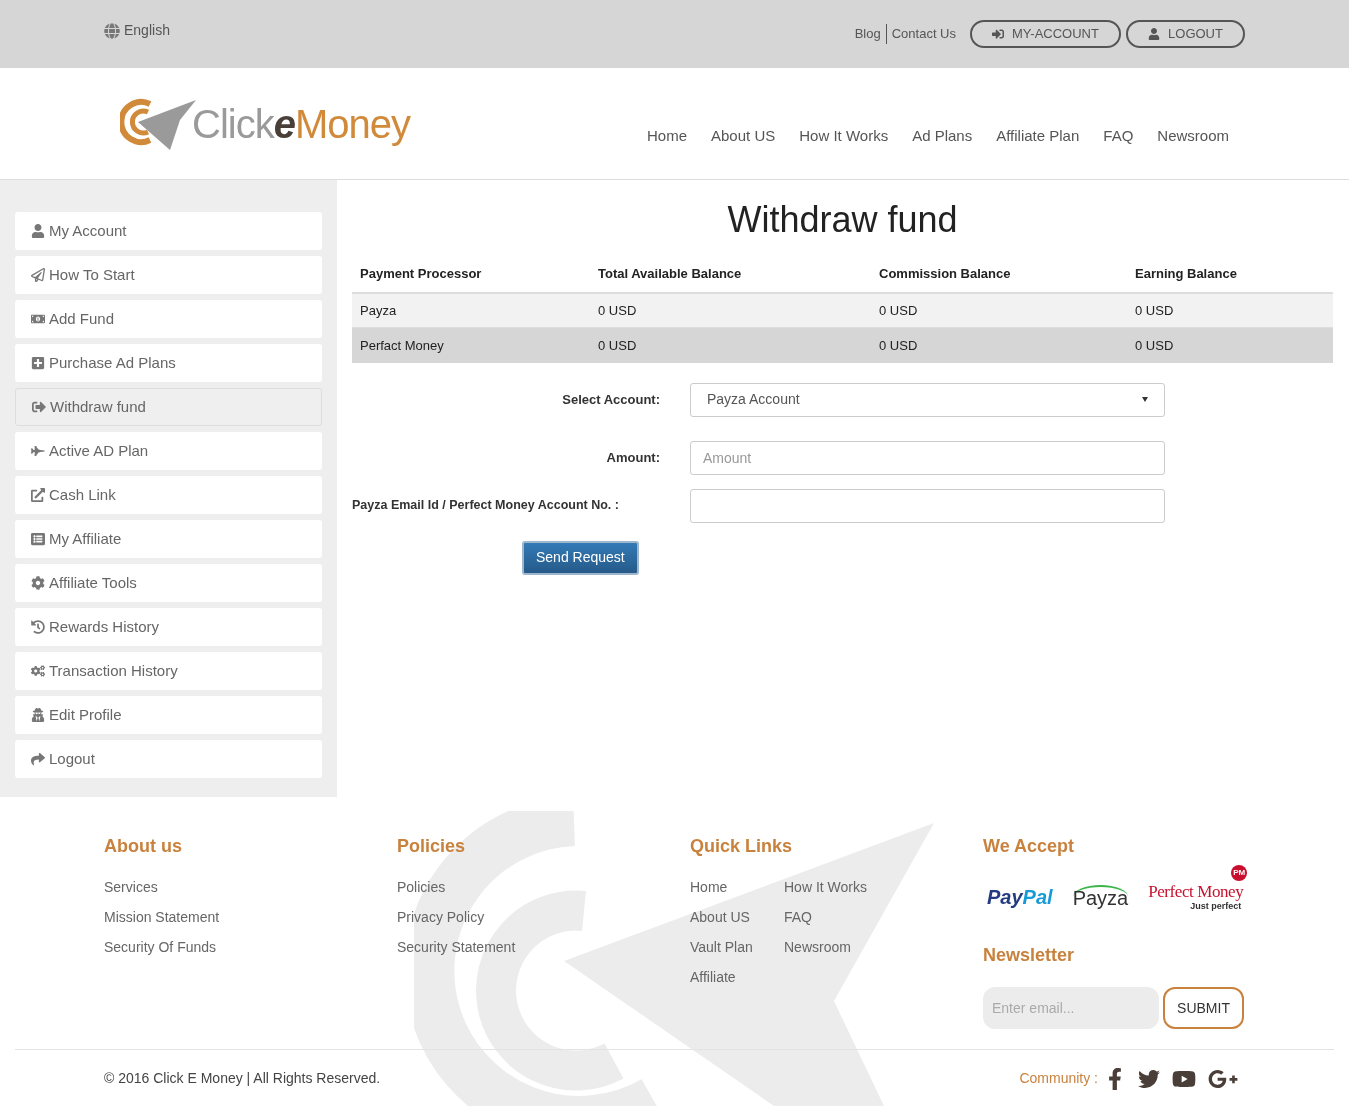 The image size is (1349, 1107). What do you see at coordinates (927, 399) in the screenshot?
I see `account-select: Payza Account` at bounding box center [927, 399].